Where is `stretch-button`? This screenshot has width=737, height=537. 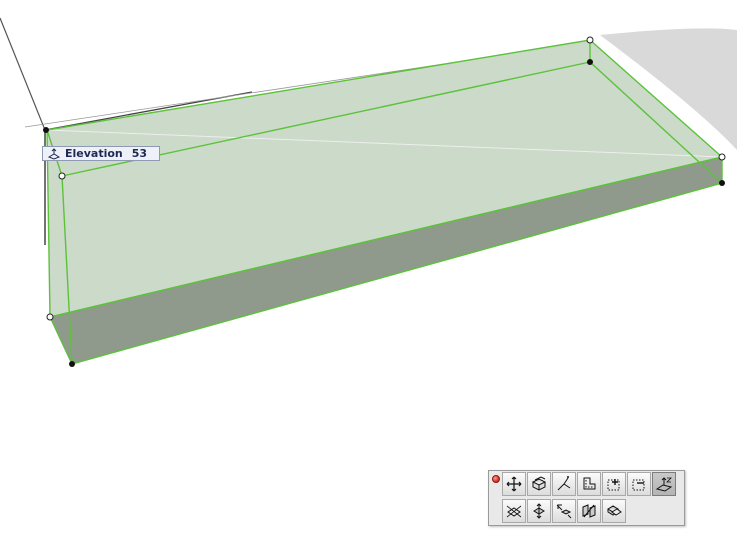 stretch-button is located at coordinates (614, 511).